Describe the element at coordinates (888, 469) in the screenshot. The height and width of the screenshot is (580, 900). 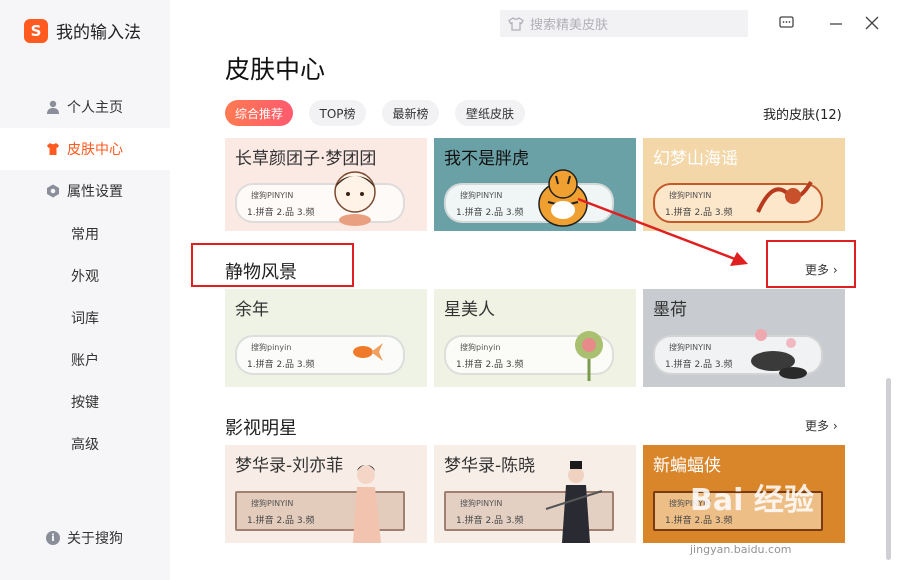
I see `scrollbar` at that location.